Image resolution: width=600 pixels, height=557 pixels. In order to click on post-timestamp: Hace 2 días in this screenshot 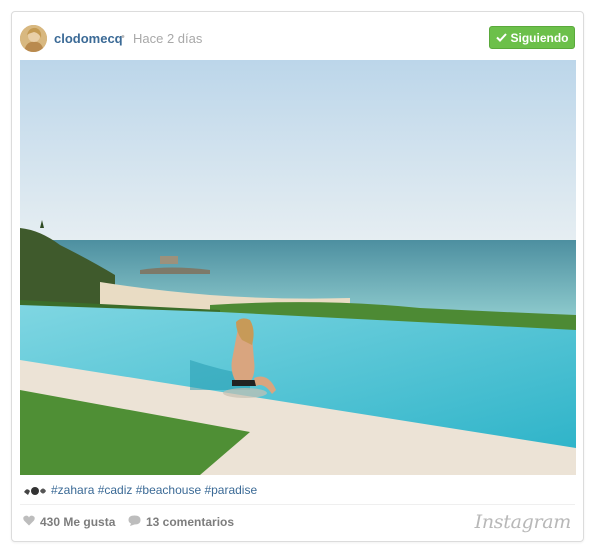, I will do `click(167, 38)`.